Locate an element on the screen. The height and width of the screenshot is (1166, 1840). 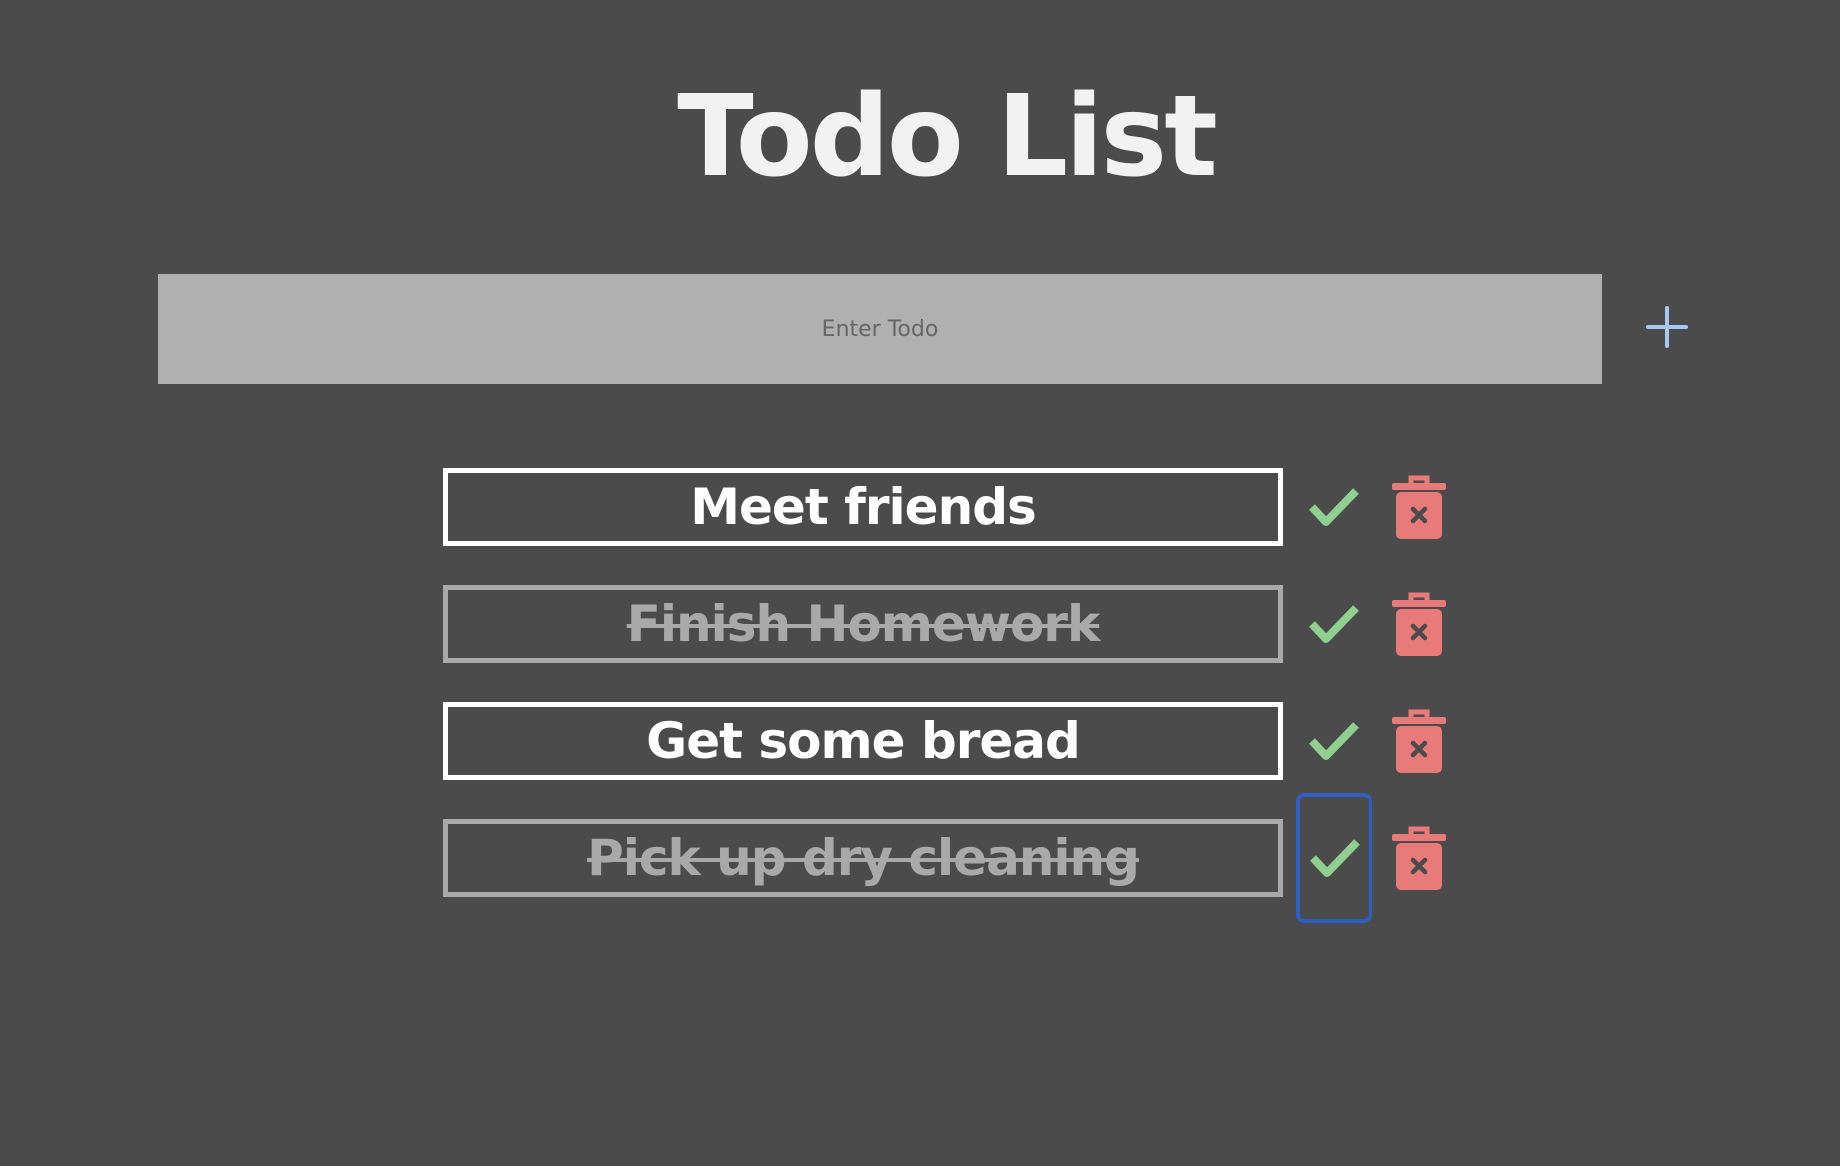
plus-icon is located at coordinates (1667, 327).